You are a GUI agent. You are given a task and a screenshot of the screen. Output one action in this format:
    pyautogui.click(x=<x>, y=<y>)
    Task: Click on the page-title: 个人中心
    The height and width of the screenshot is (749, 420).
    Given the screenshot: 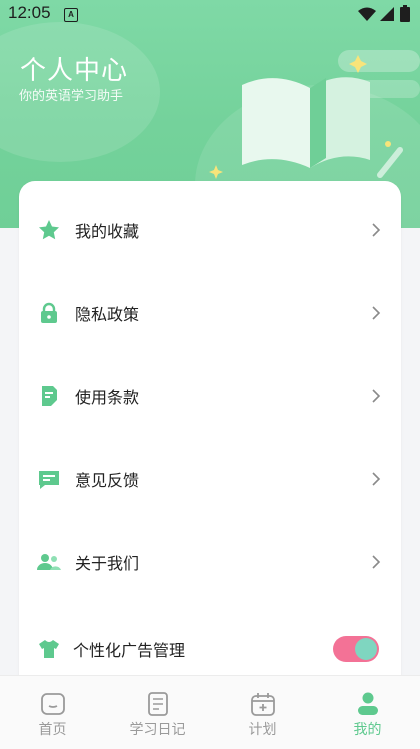 What is the action you would take?
    pyautogui.click(x=74, y=71)
    